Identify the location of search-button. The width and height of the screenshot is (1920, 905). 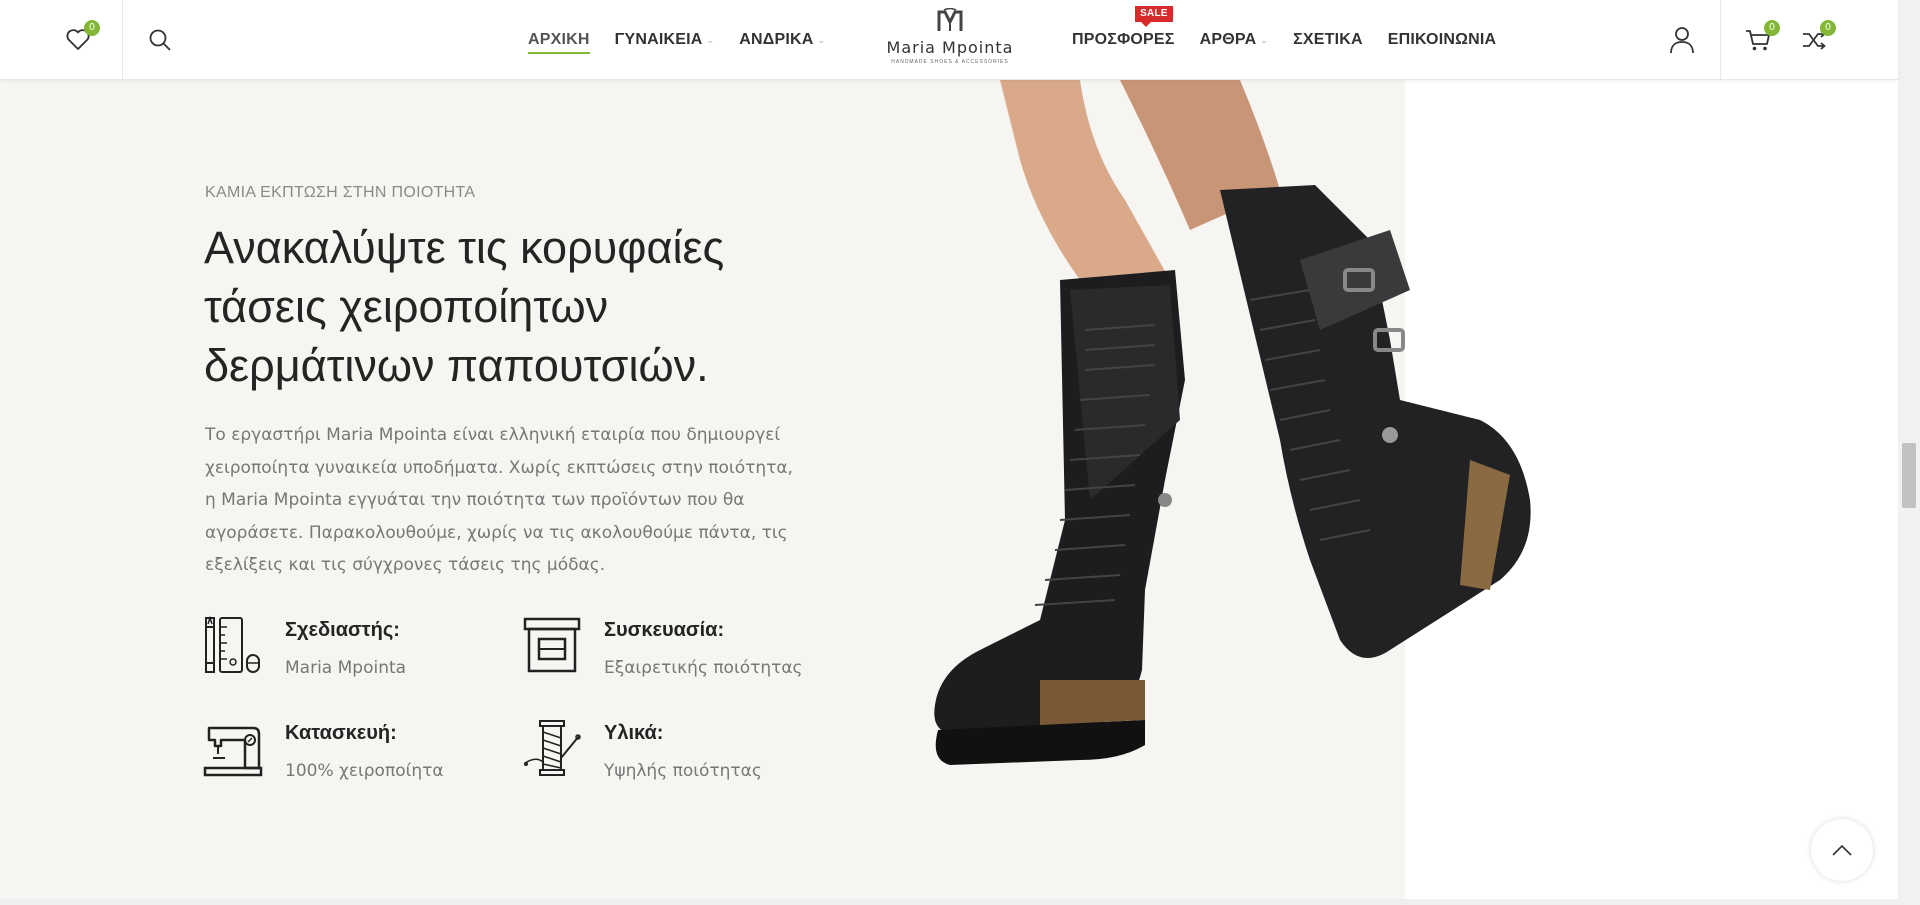
(160, 40).